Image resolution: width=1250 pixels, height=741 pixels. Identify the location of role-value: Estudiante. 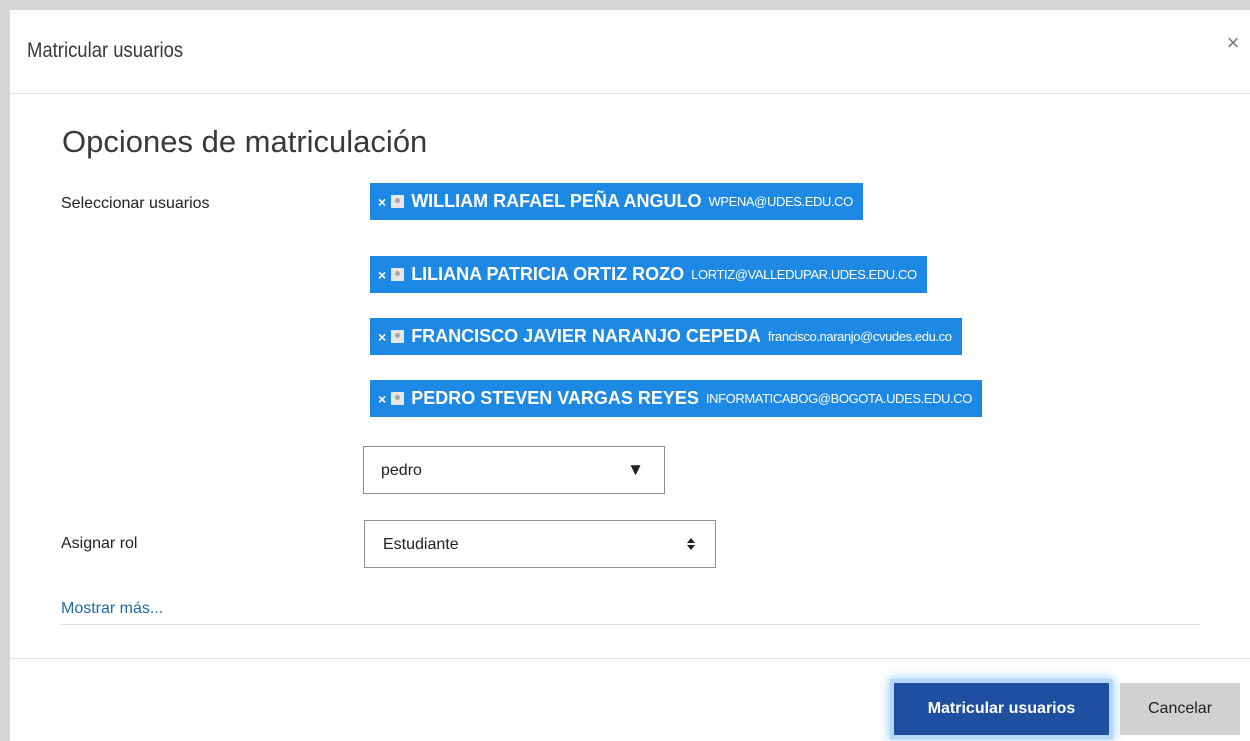
(421, 544).